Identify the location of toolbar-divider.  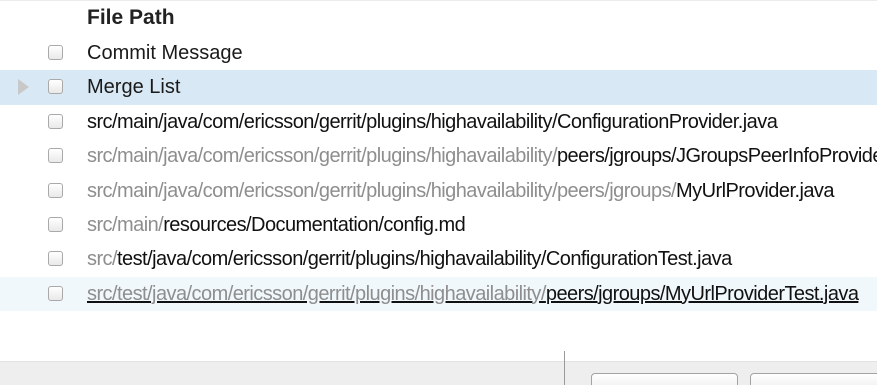
(564, 368).